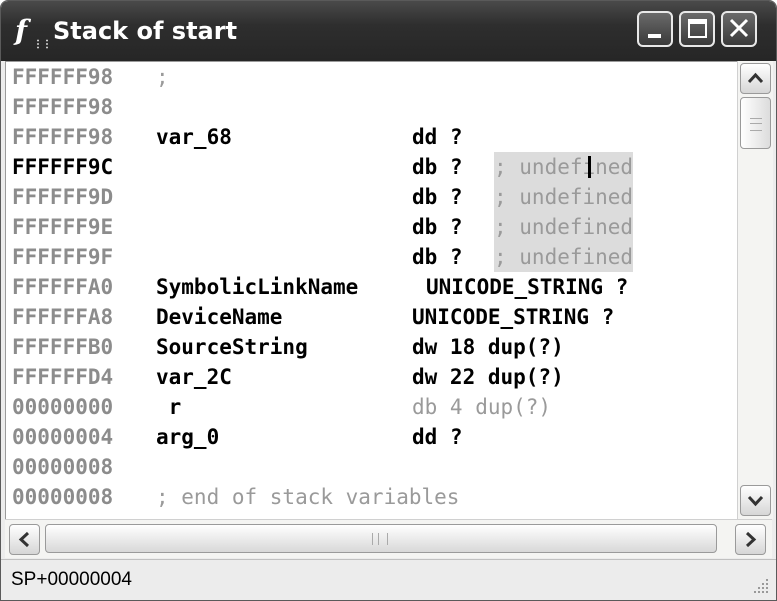  Describe the element at coordinates (63, 257) in the screenshot. I see `stack-address: FFFFFF9F` at that location.